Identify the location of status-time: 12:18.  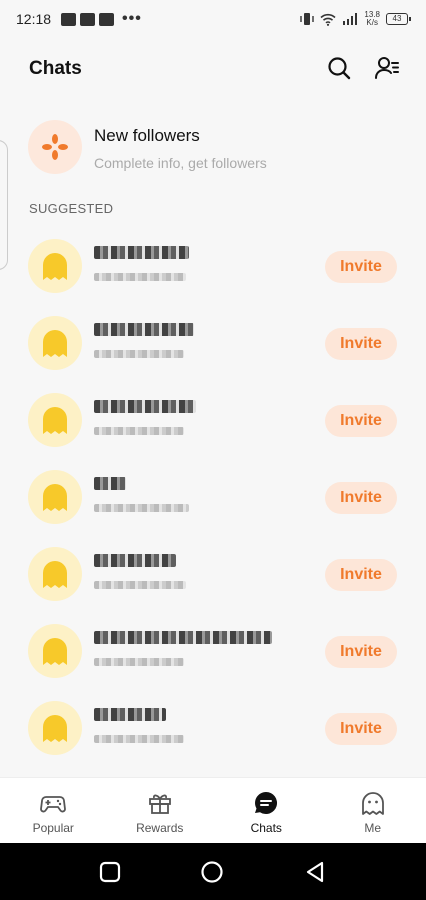
(34, 19).